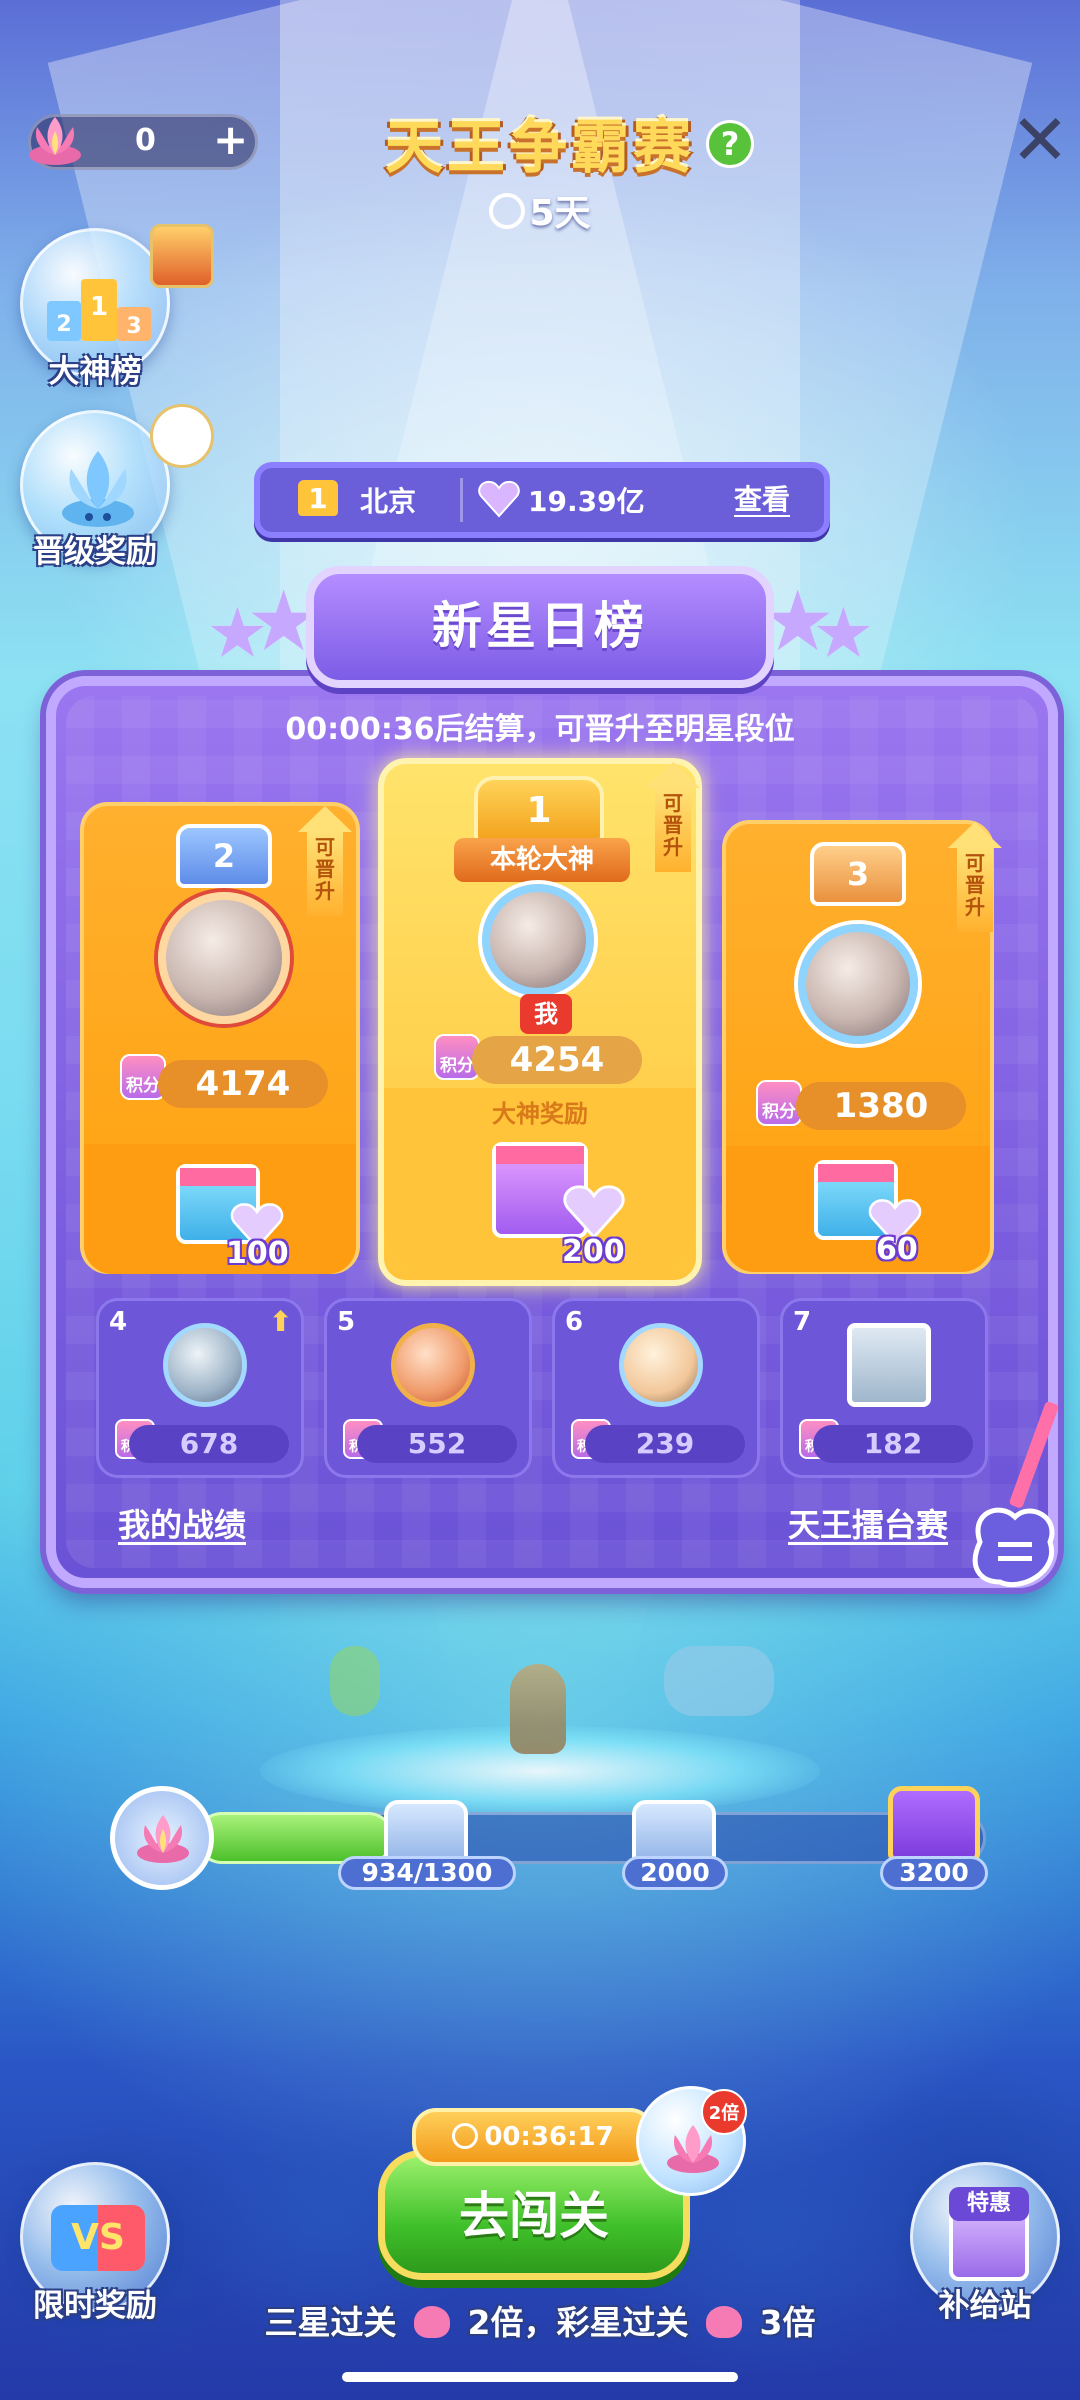 This screenshot has height=2400, width=1080. I want to click on milestone-label: 3200, so click(934, 1873).